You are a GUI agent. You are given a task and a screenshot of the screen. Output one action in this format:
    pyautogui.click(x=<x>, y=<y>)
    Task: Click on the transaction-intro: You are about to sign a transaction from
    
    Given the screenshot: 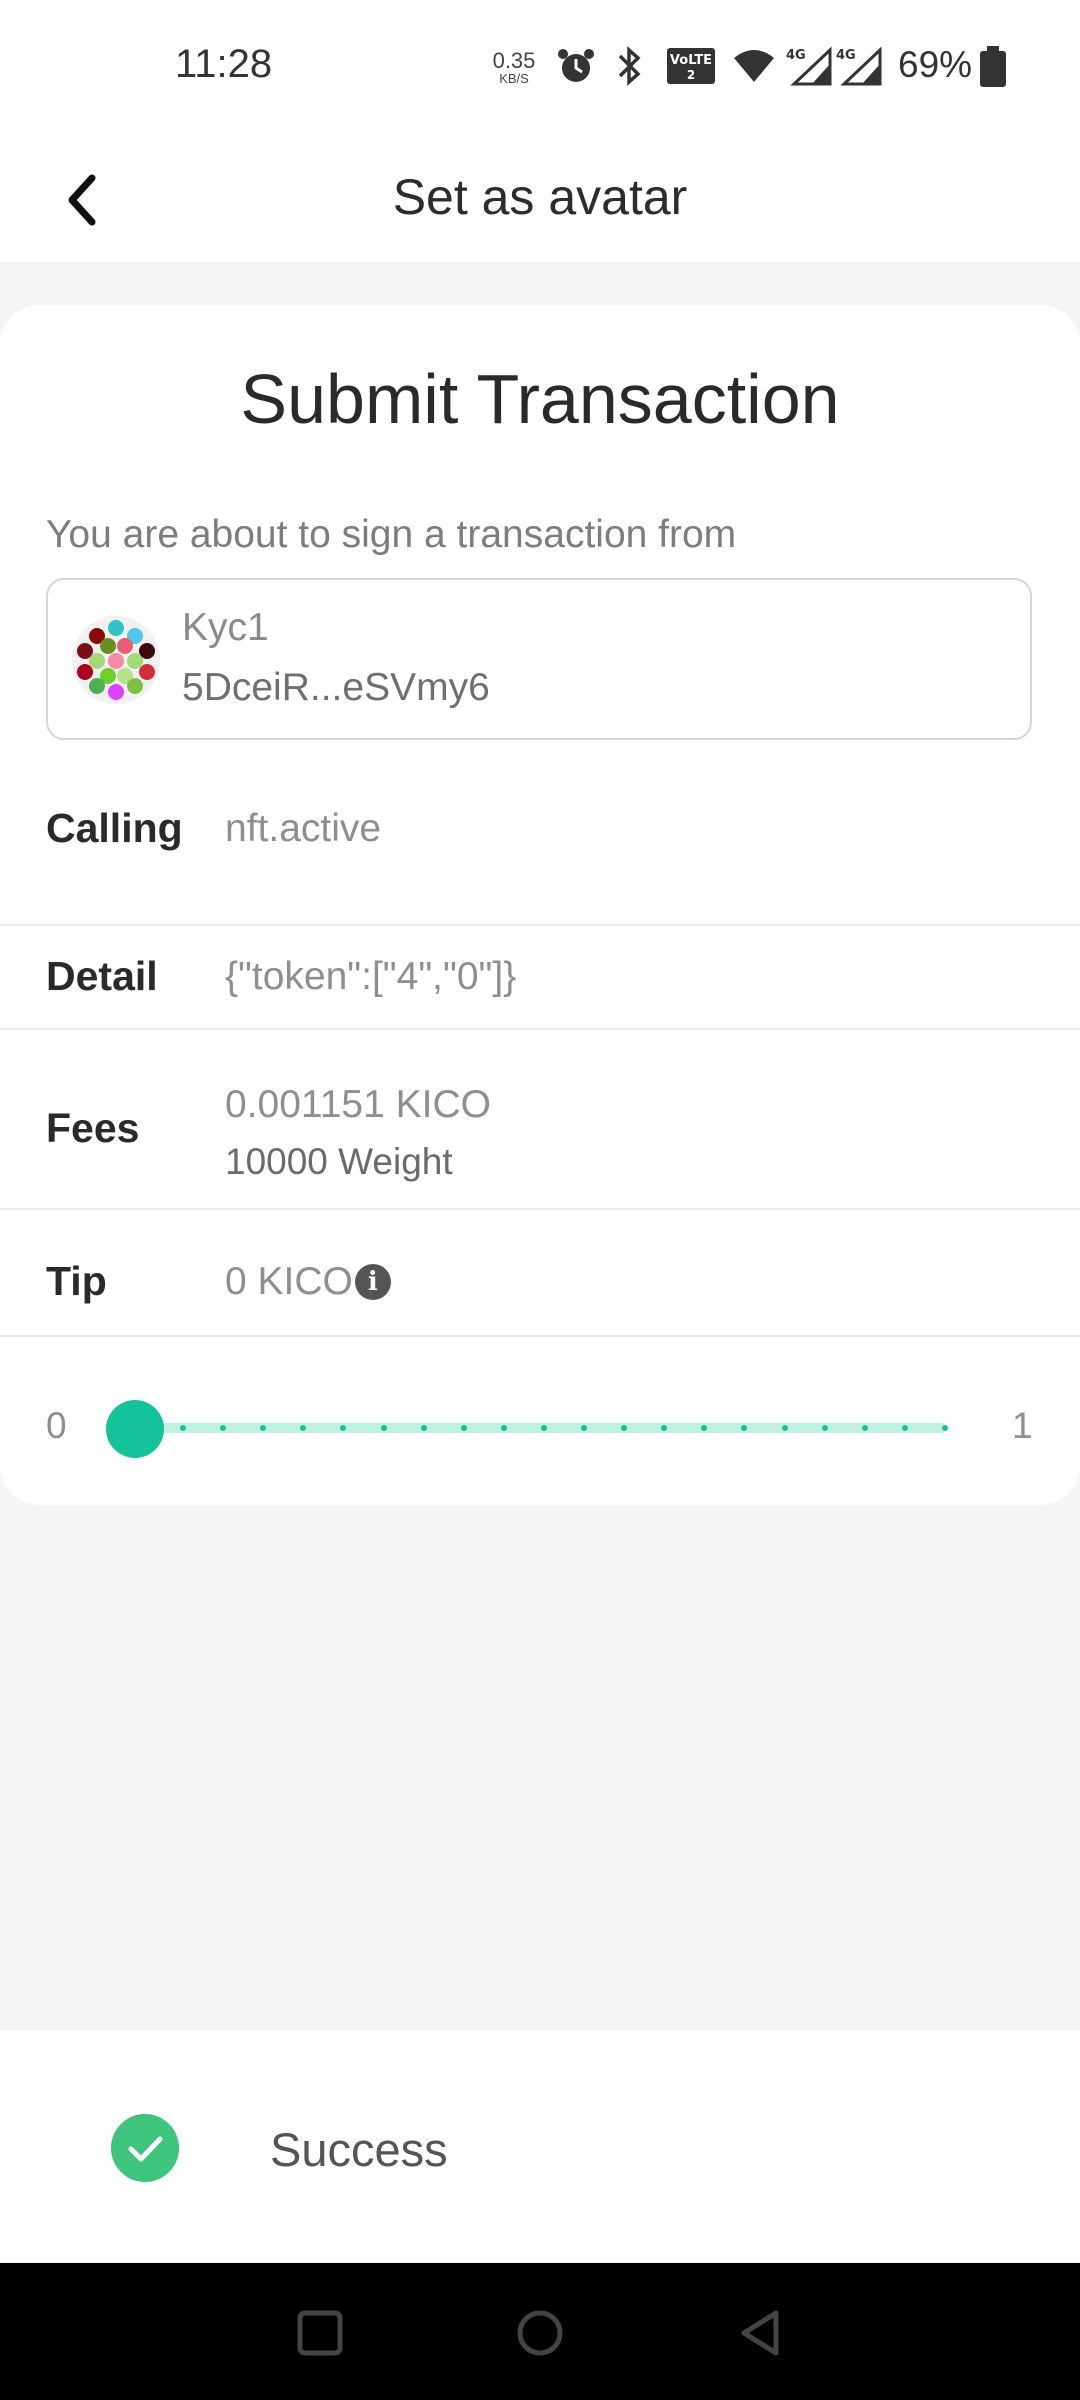 What is the action you would take?
    pyautogui.click(x=391, y=534)
    